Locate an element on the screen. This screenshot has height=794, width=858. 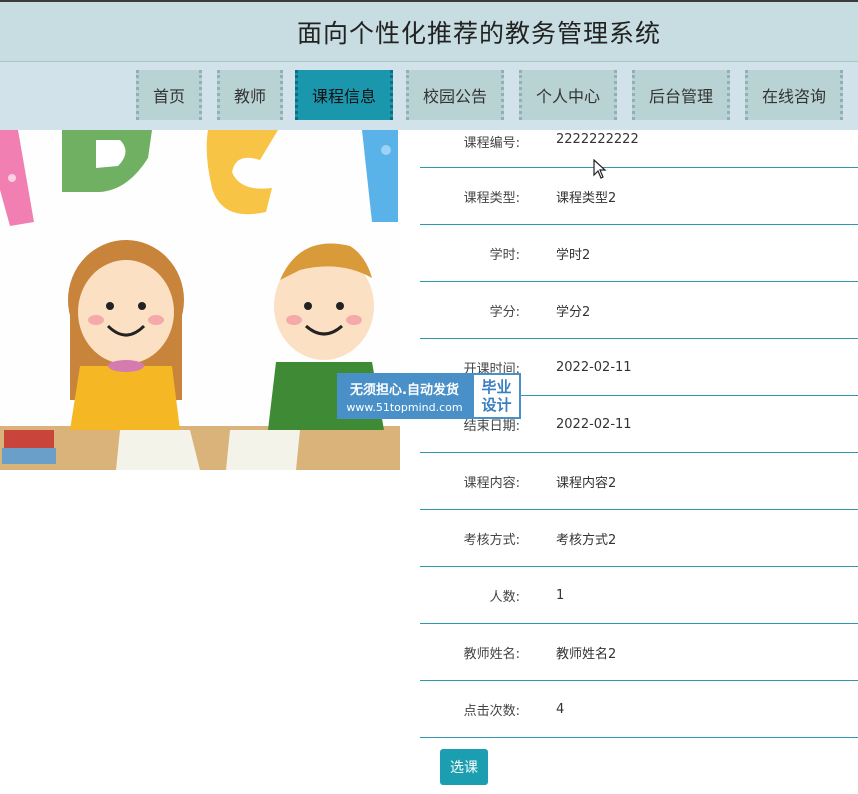
detail-value: 课程内容2 is located at coordinates (586, 483).